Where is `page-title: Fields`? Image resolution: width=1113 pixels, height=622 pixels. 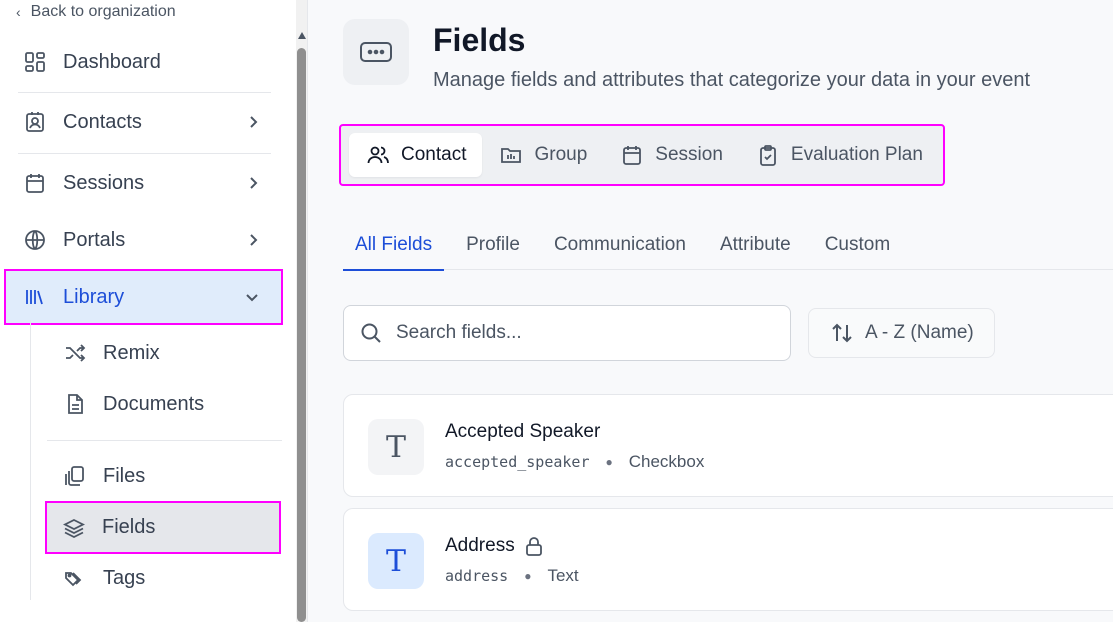
page-title: Fields is located at coordinates (479, 40).